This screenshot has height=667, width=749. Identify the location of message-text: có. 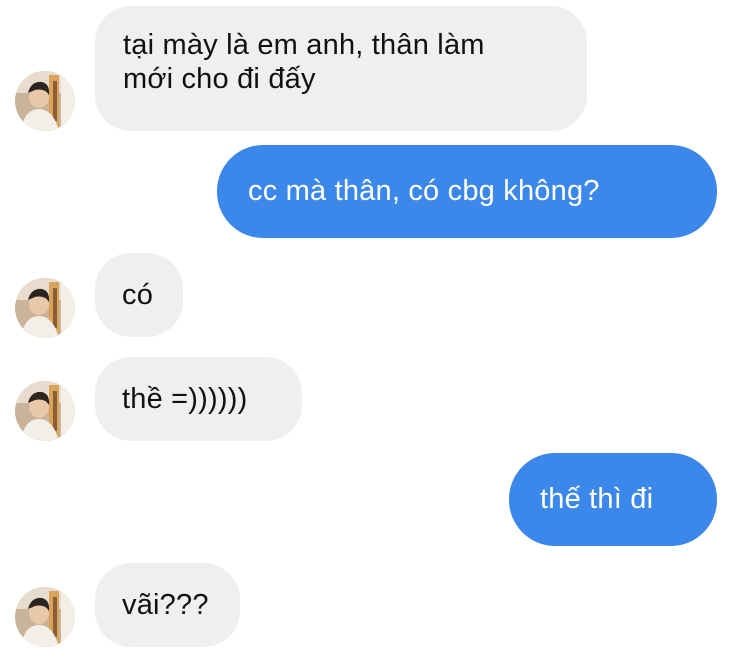
(138, 295).